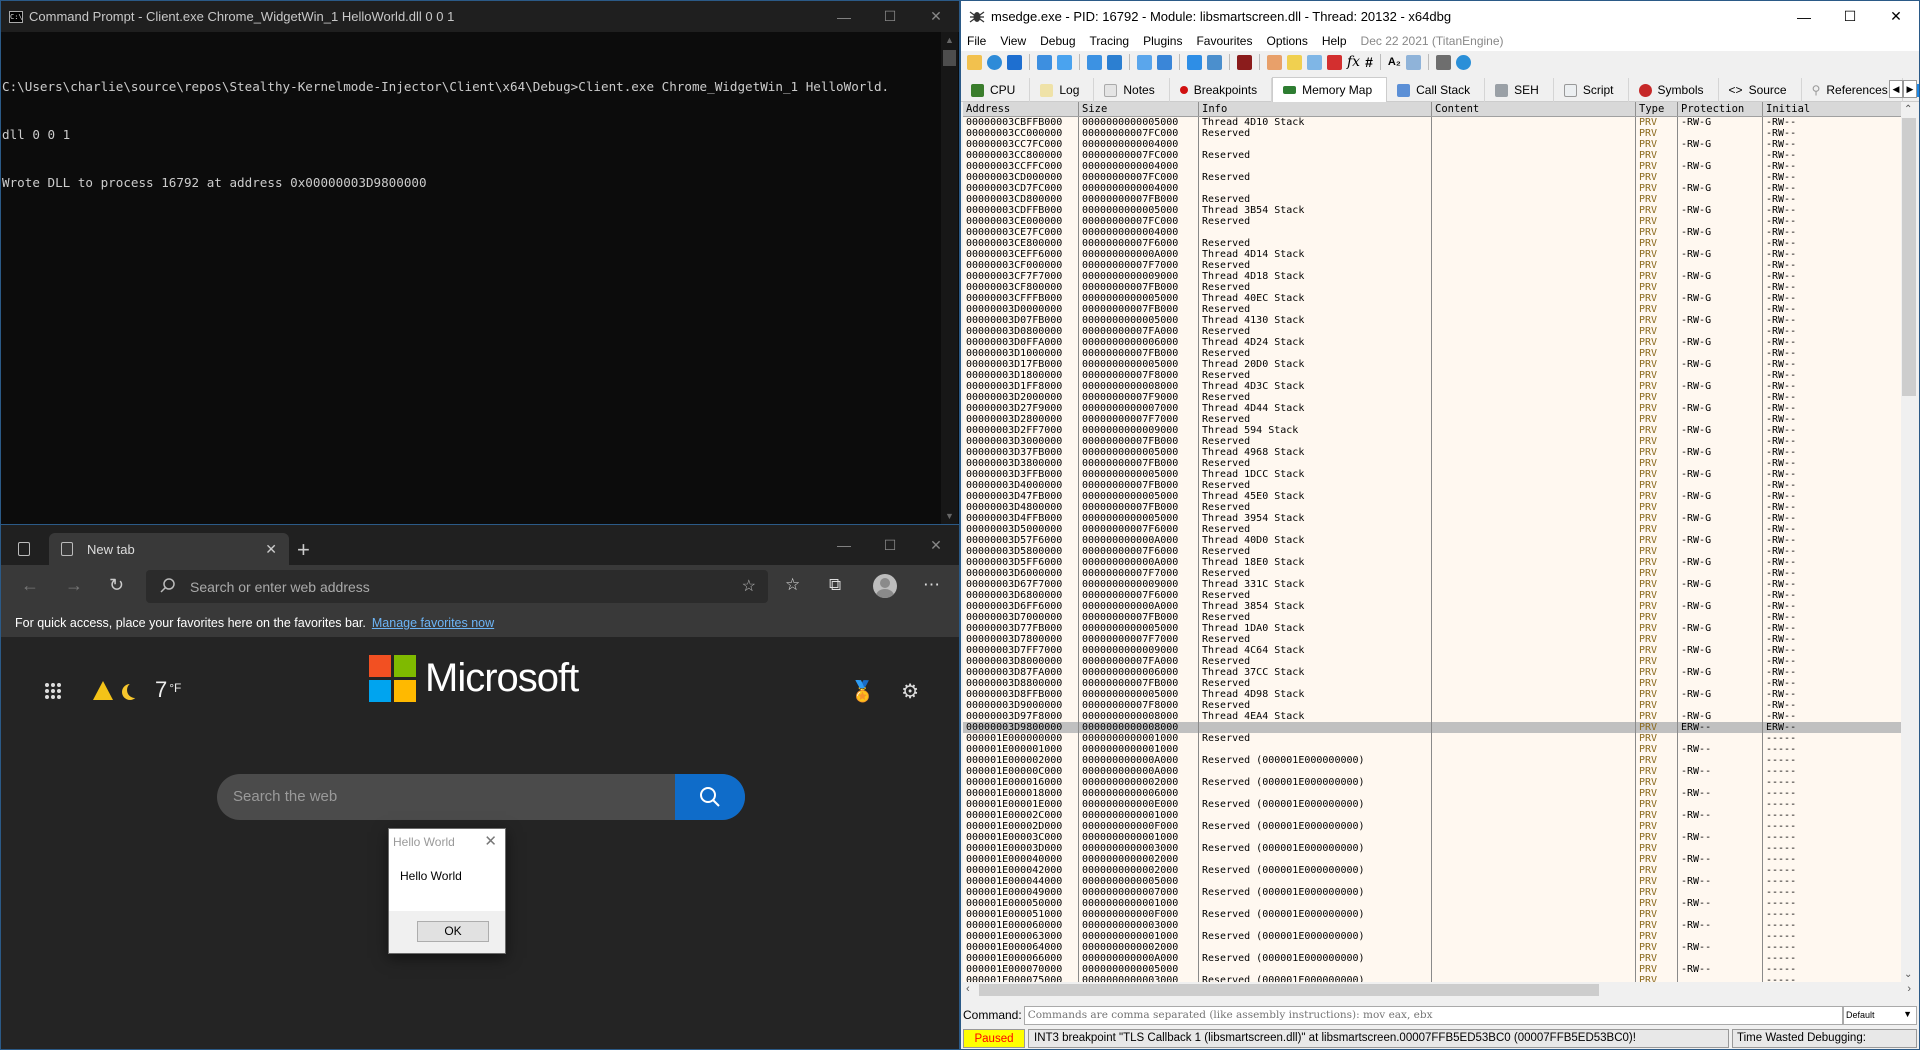 The height and width of the screenshot is (1050, 1920). What do you see at coordinates (30, 585) in the screenshot?
I see `back-icon: ←` at bounding box center [30, 585].